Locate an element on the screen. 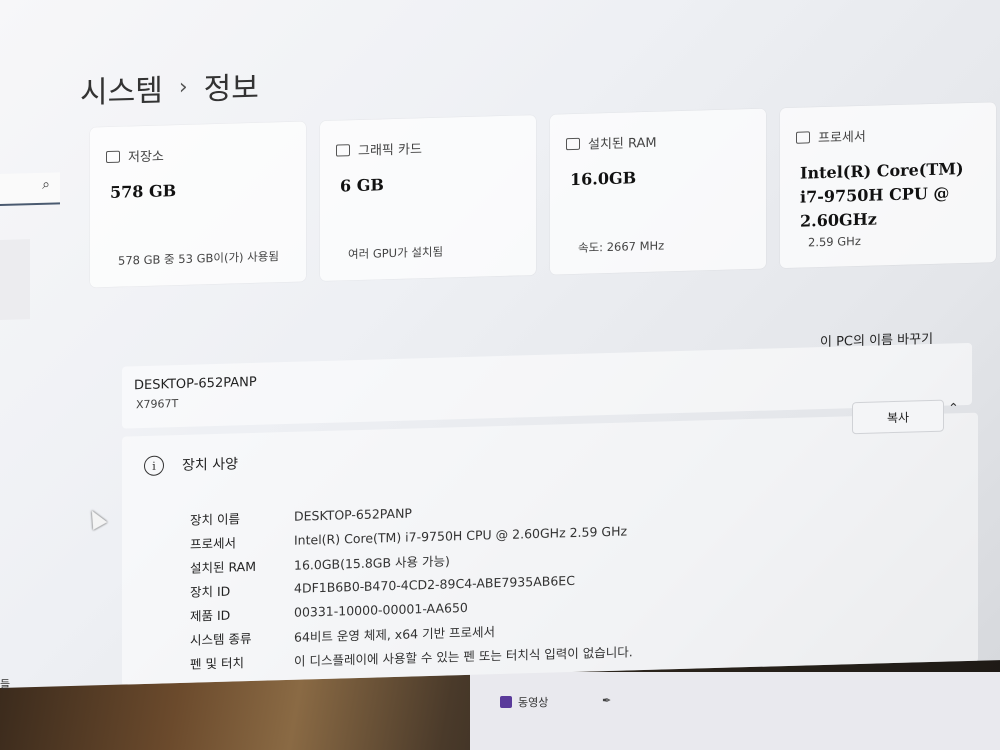 This screenshot has height=750, width=1000. search-icon: ⌕ is located at coordinates (46, 185).